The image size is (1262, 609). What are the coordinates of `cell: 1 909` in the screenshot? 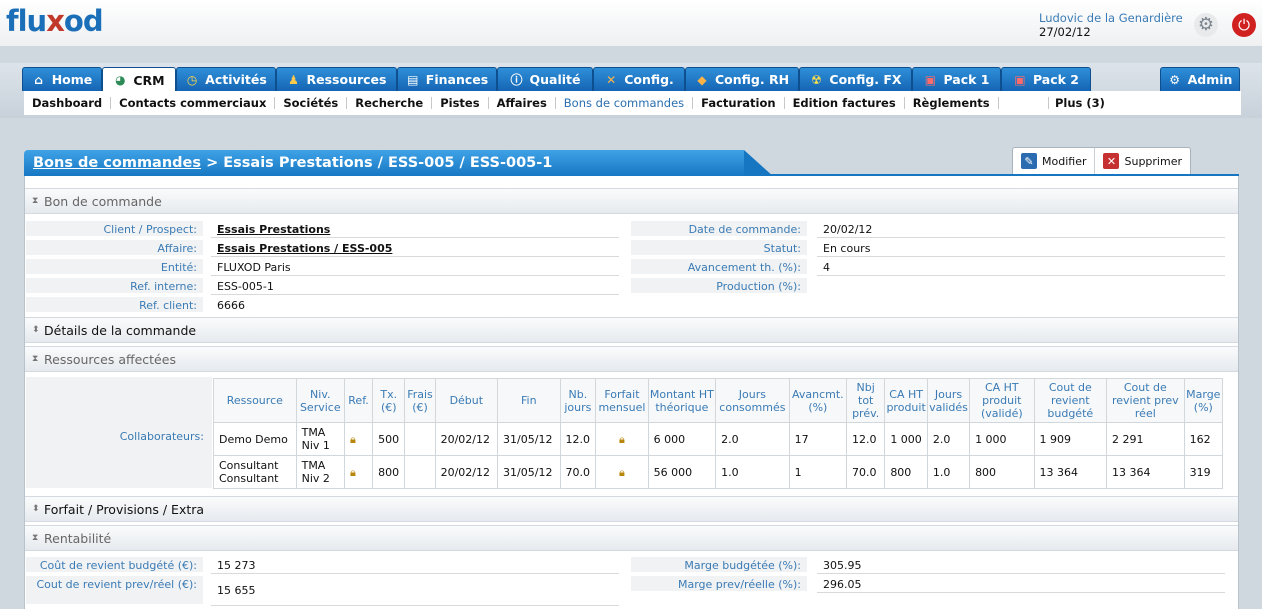 It's located at (1070, 439).